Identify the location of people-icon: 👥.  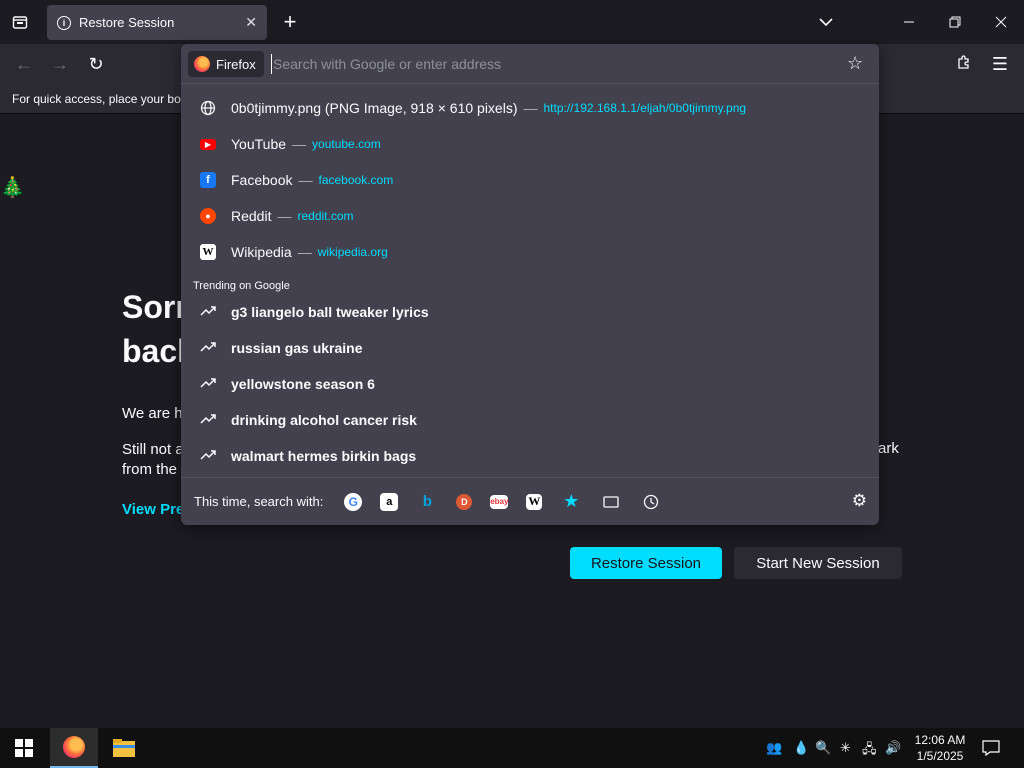
(774, 748).